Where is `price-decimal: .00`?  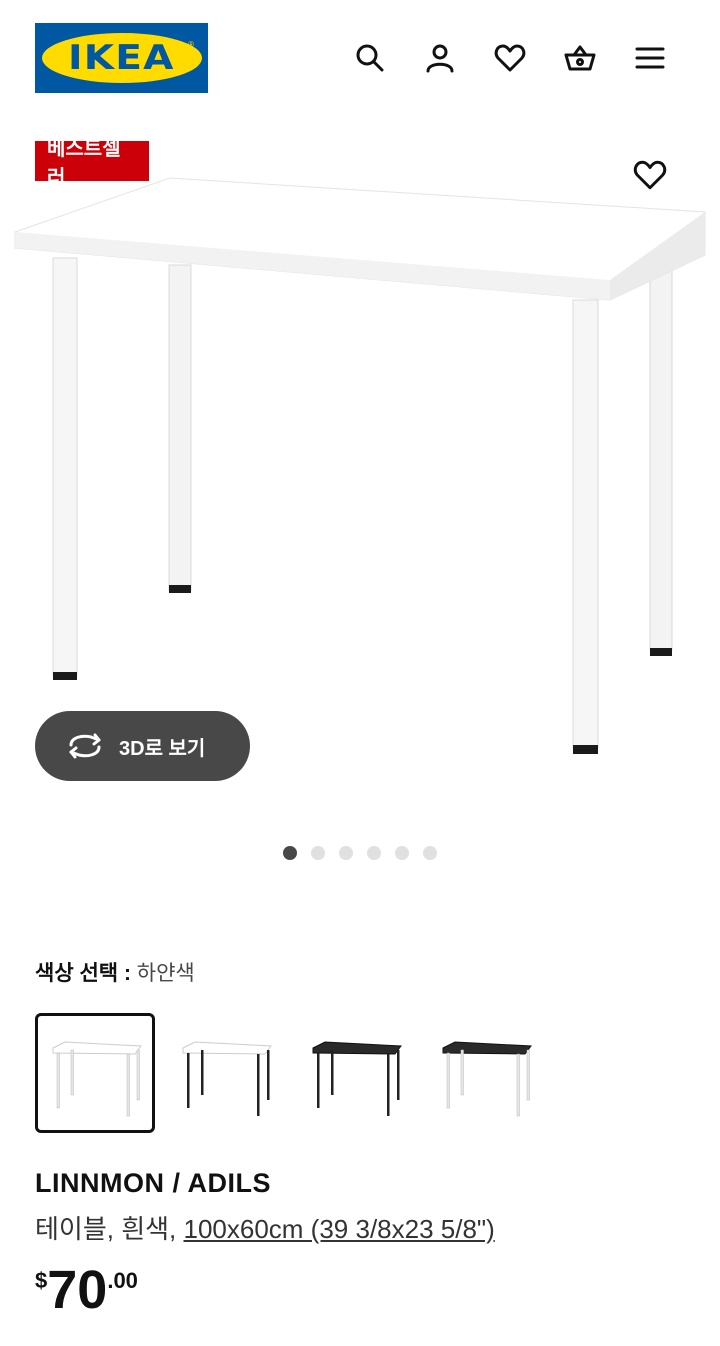 price-decimal: .00 is located at coordinates (122, 1280).